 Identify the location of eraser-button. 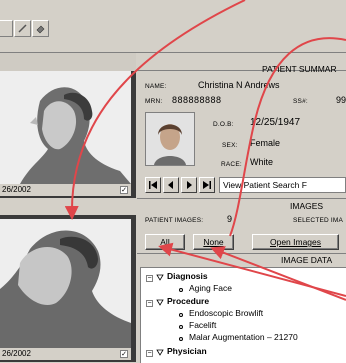
(40, 28).